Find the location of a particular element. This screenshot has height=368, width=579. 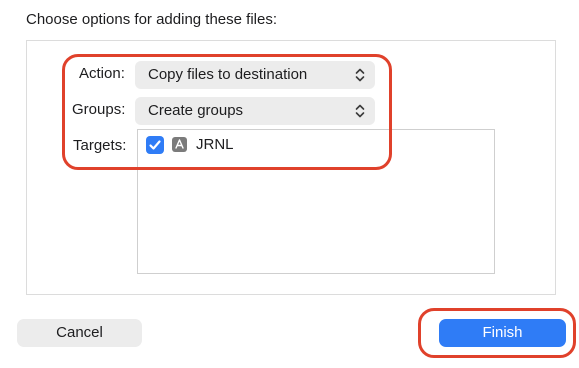

groups-label: Groups: is located at coordinates (99, 109).